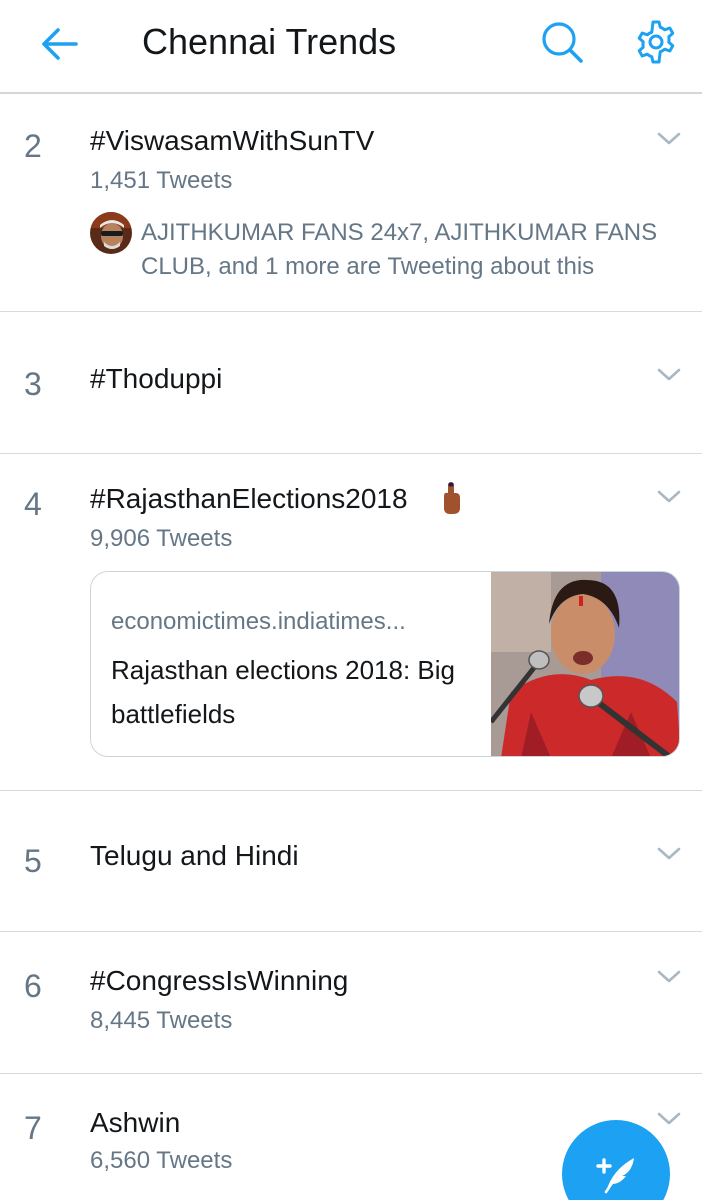  I want to click on trend-name: #CongressIsWinning, so click(219, 980).